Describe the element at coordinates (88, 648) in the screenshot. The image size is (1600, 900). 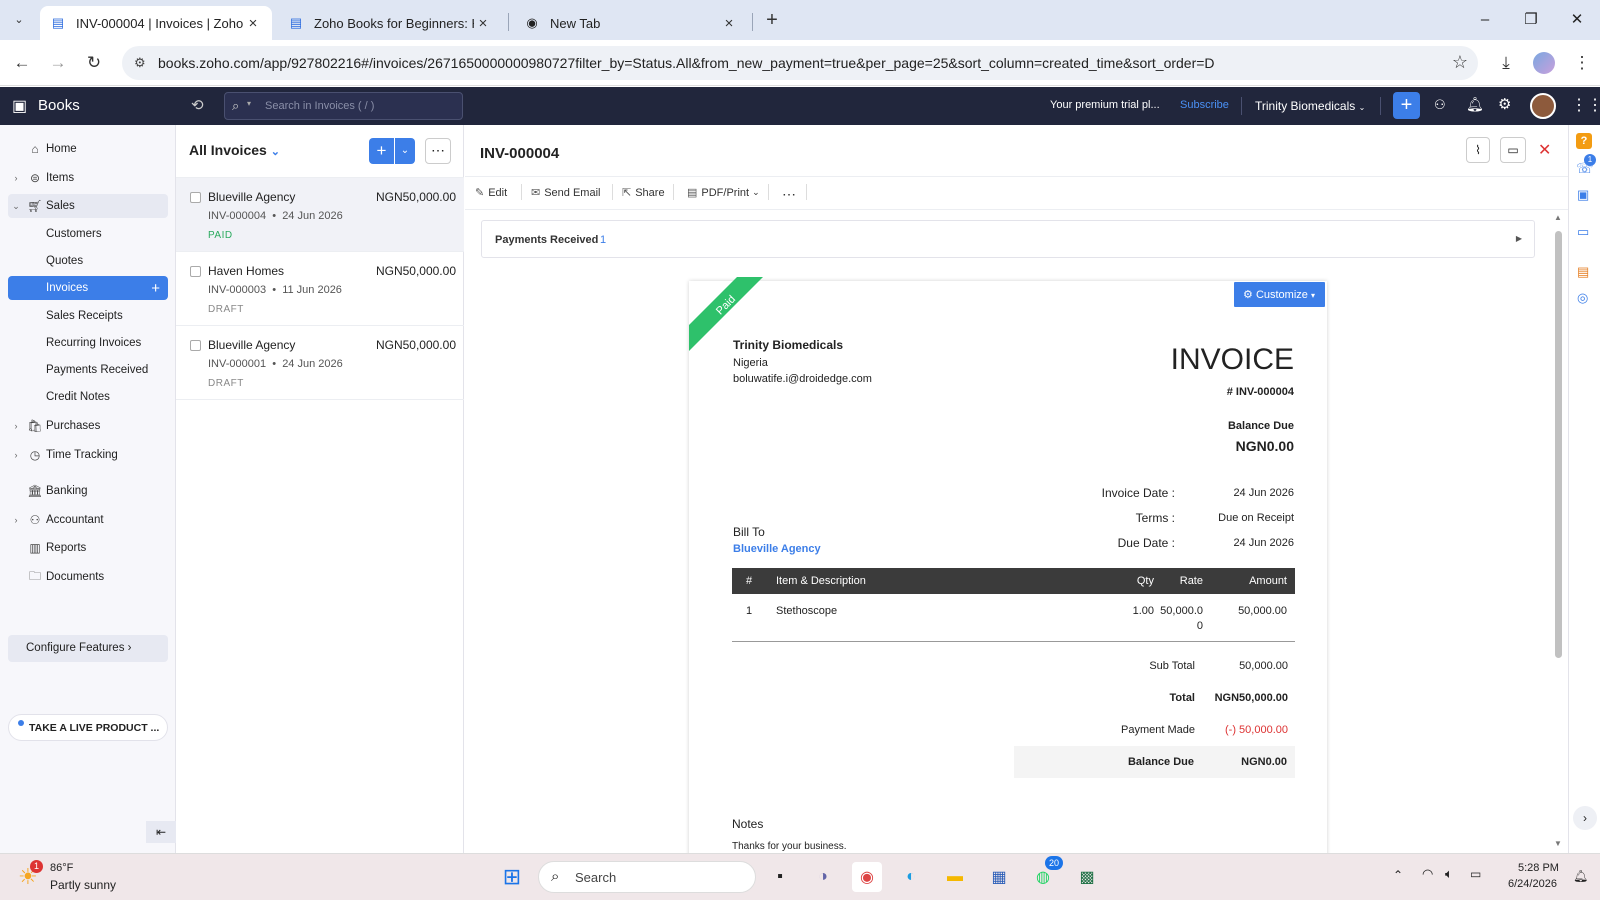
I see `configure-features-button: Configure Features ›` at that location.